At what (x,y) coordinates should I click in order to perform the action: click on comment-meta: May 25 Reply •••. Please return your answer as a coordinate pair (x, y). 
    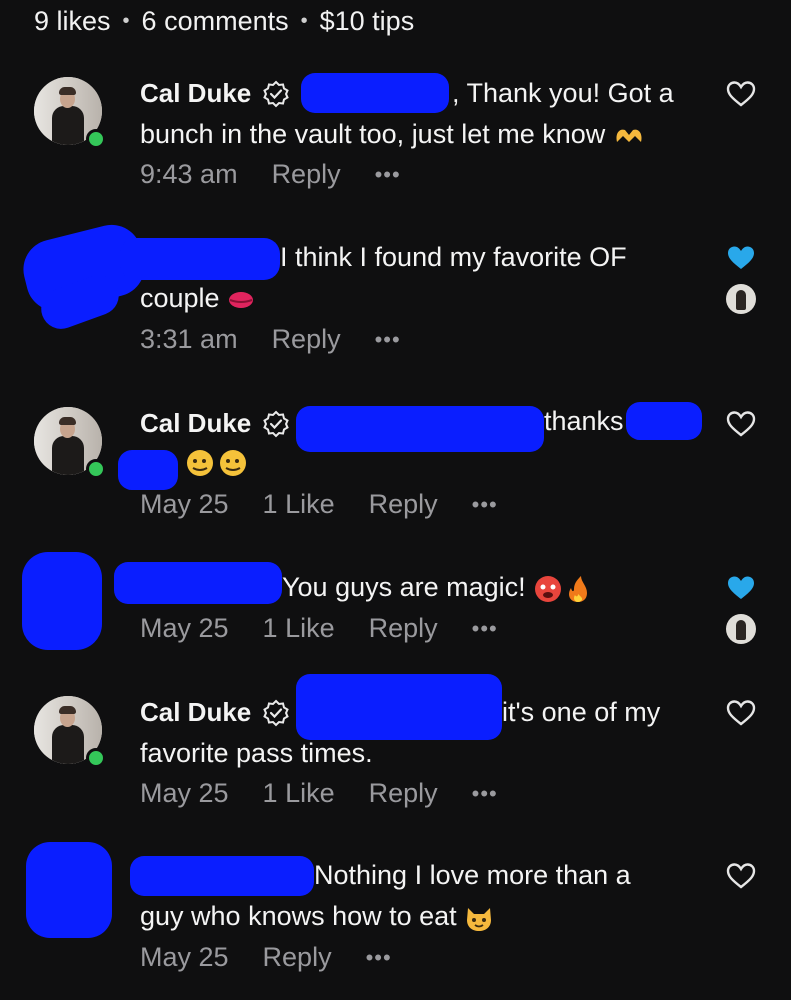
    Looking at the image, I should click on (266, 957).